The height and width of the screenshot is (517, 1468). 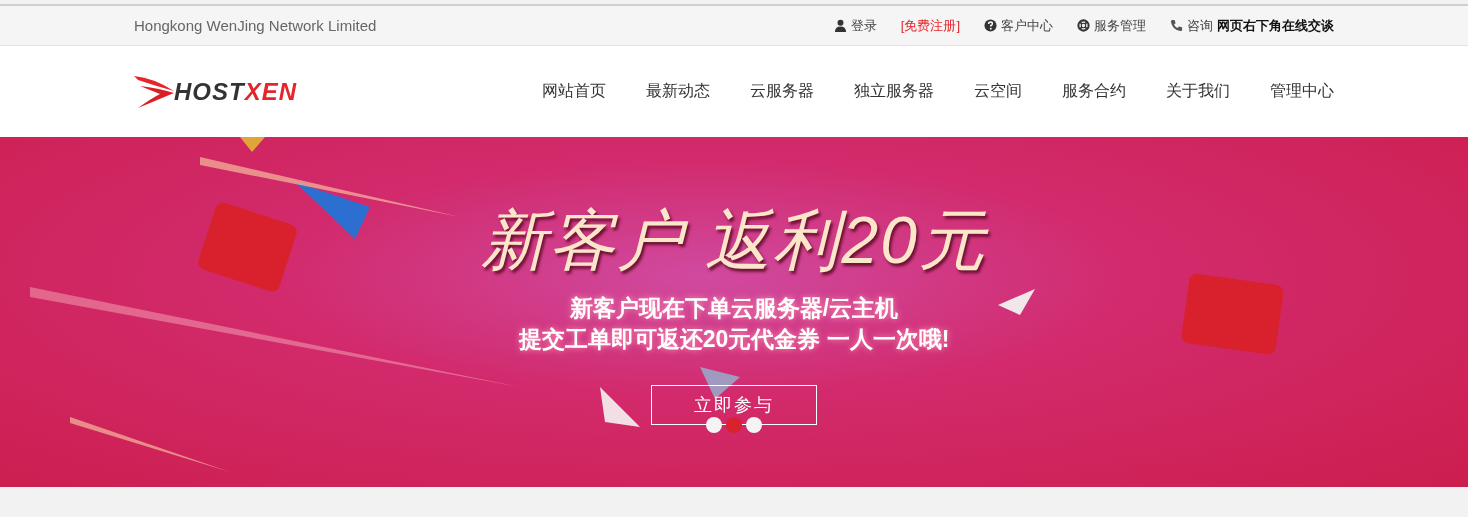 I want to click on top-link: 咨询, so click(x=1200, y=25).